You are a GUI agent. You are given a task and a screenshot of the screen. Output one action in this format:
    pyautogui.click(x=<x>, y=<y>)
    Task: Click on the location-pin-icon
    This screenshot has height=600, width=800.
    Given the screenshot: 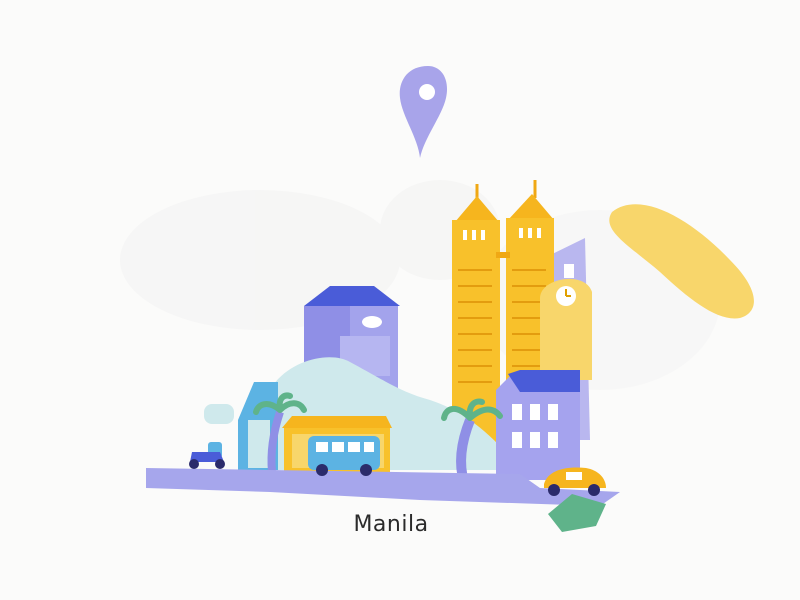 What is the action you would take?
    pyautogui.click(x=423, y=112)
    